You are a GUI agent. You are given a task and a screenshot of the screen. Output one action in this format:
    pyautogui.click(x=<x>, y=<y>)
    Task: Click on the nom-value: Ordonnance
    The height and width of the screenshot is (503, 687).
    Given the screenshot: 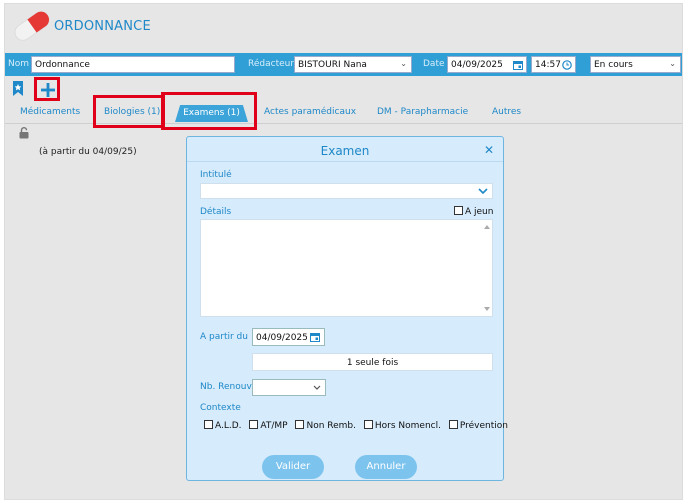 What is the action you would take?
    pyautogui.click(x=62, y=65)
    